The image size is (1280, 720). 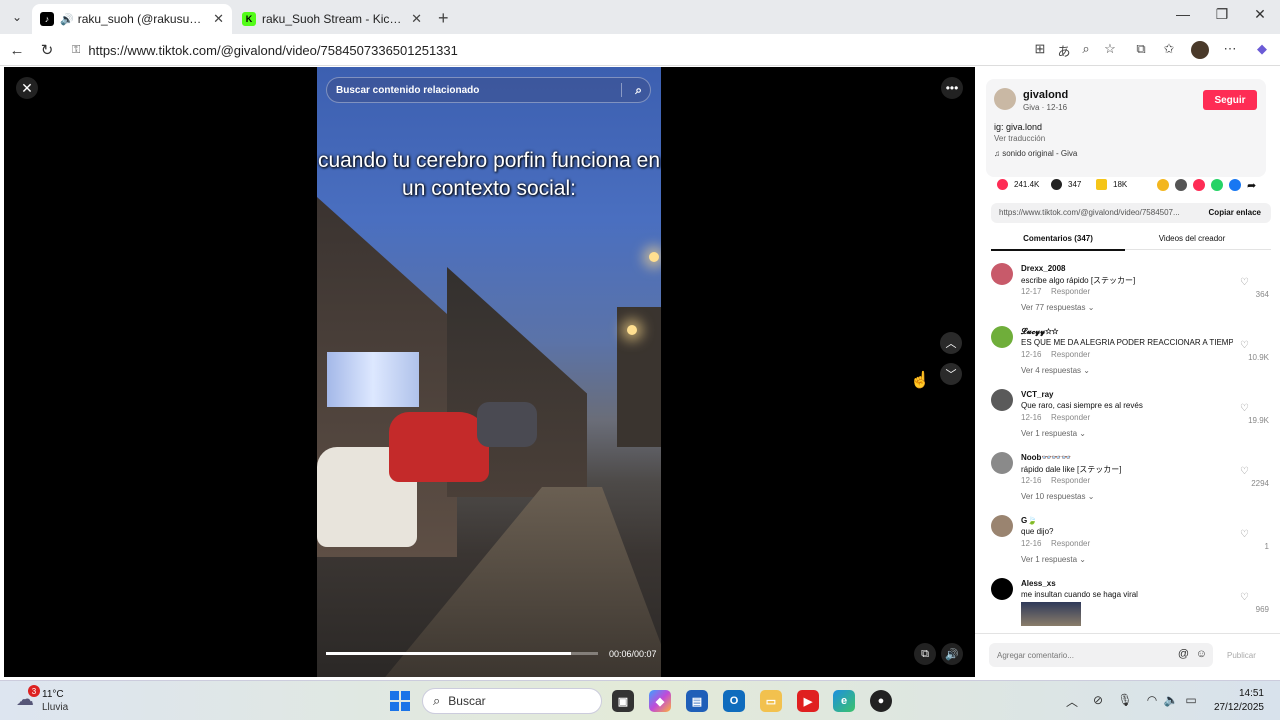 I want to click on video-search-input: Buscar contenido relacionado ⌕, so click(x=488, y=90).